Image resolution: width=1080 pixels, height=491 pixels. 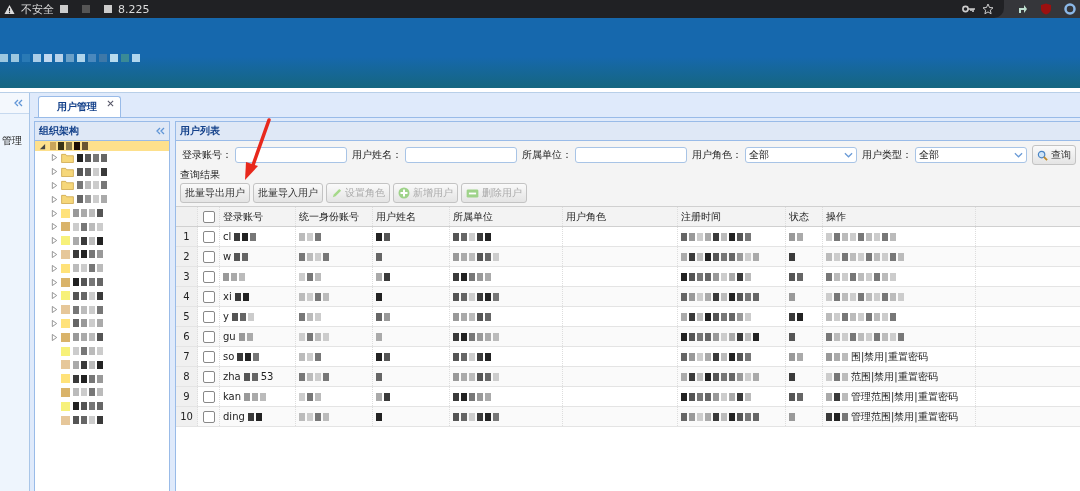 What do you see at coordinates (134, 9) in the screenshot?
I see `address-text: 8.225` at bounding box center [134, 9].